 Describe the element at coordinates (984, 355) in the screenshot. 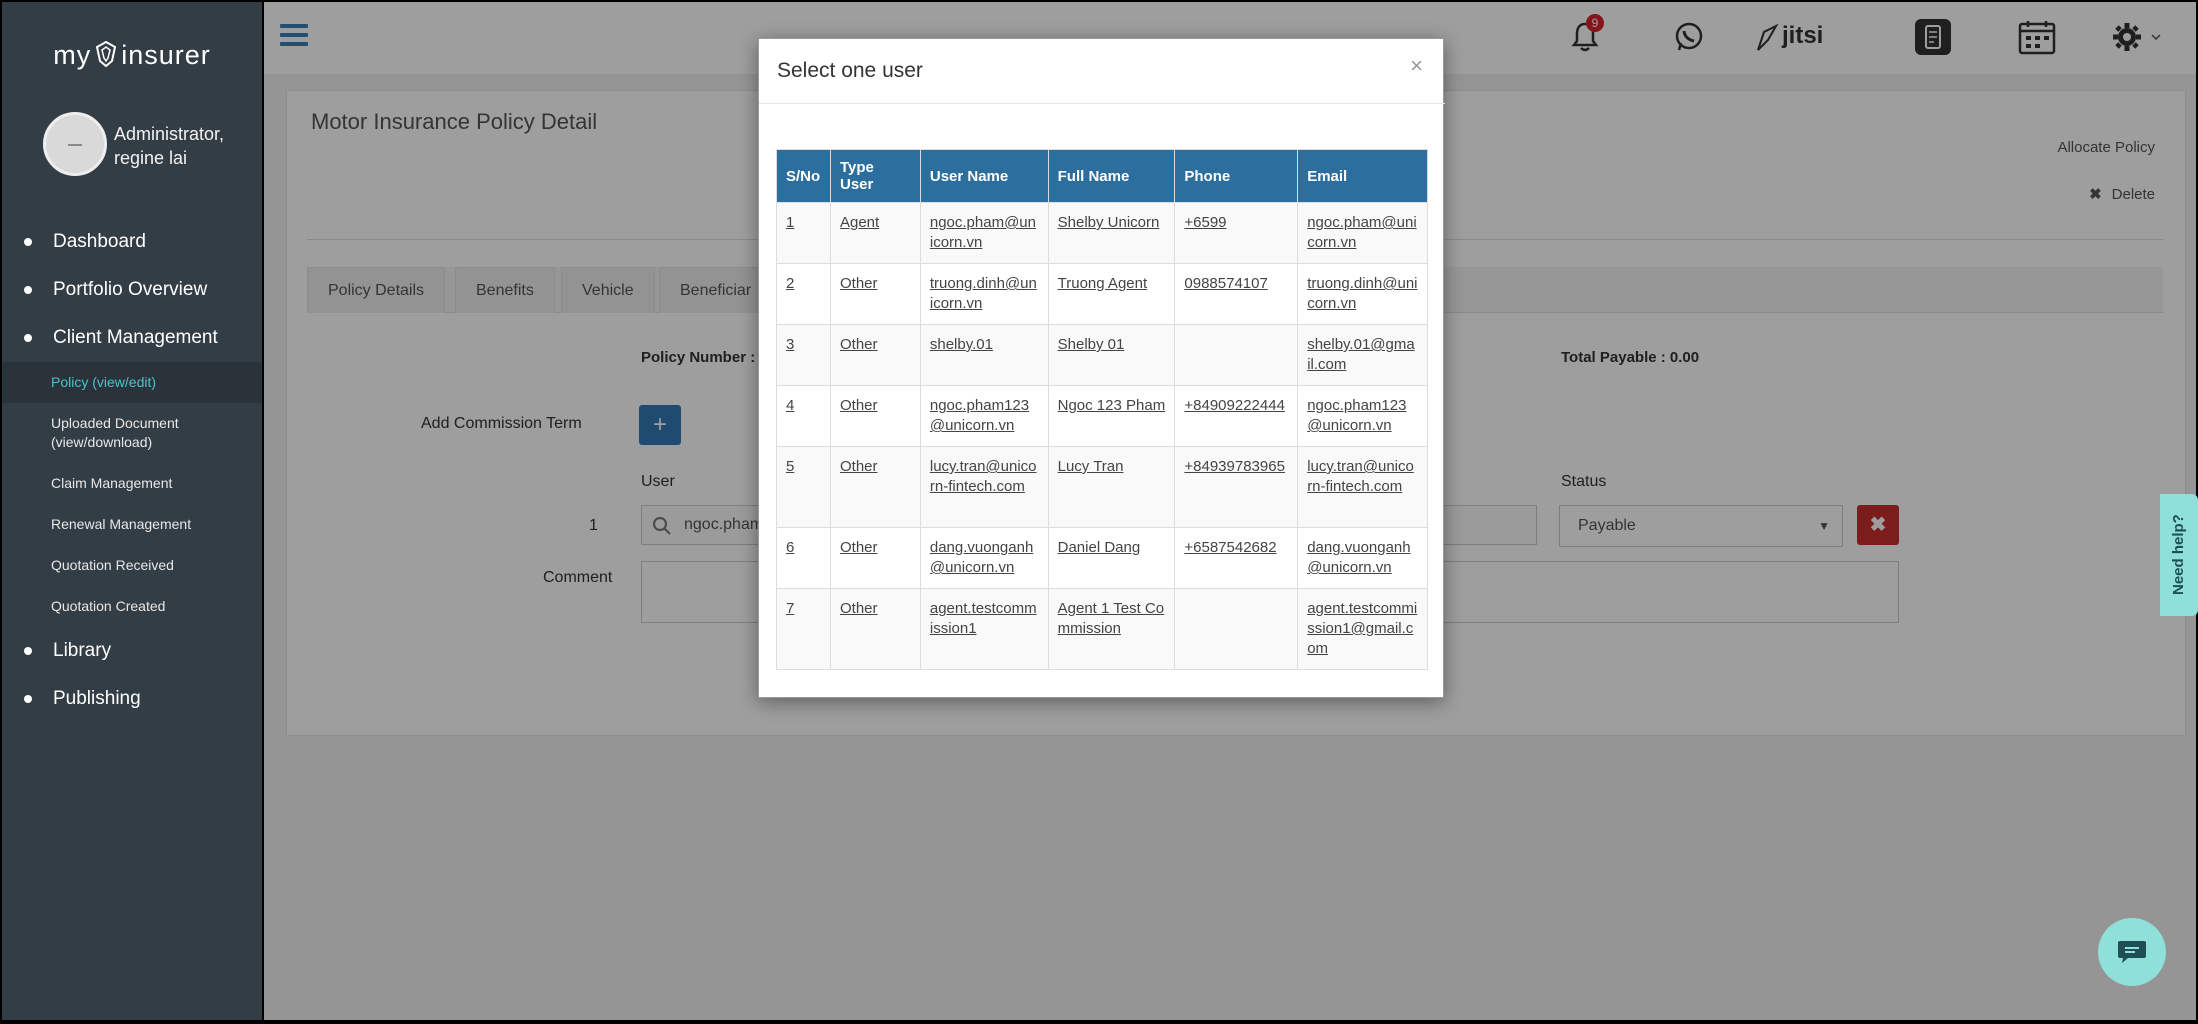

I see `cell-username: shelby.01` at that location.